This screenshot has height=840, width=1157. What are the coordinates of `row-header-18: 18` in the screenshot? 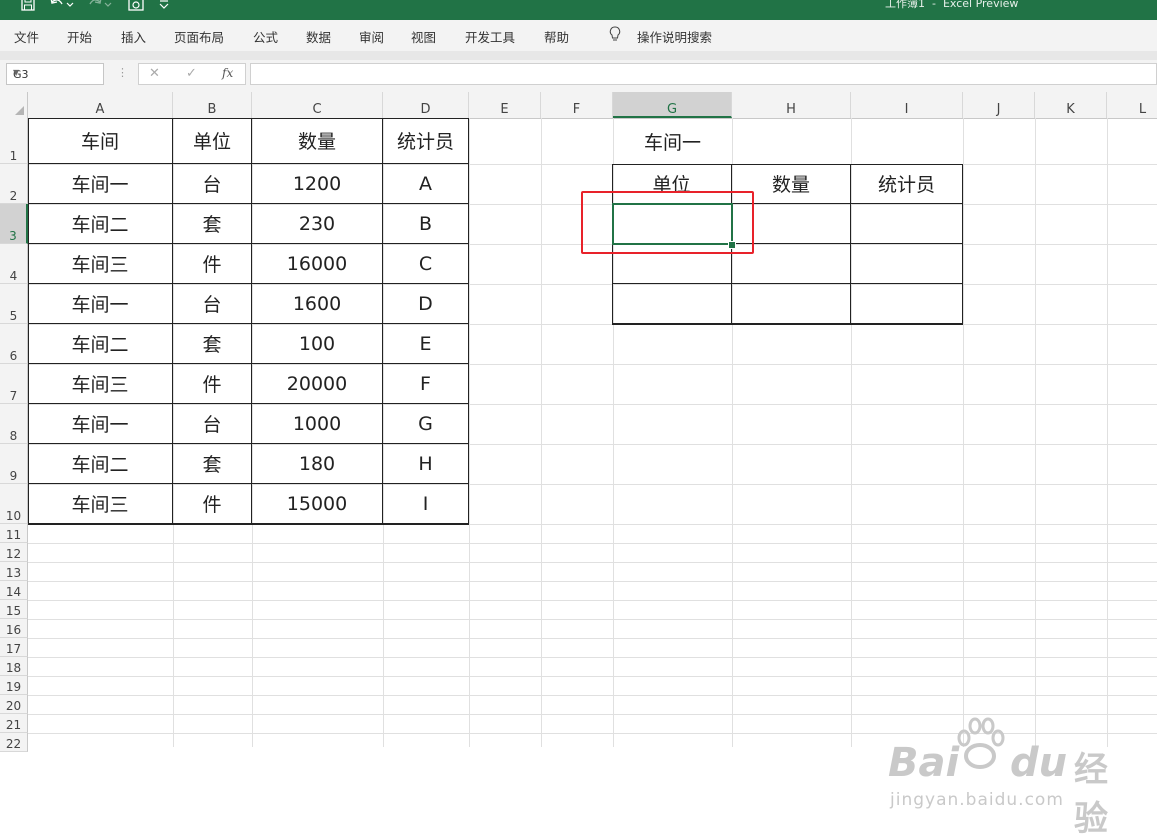 It's located at (14, 666).